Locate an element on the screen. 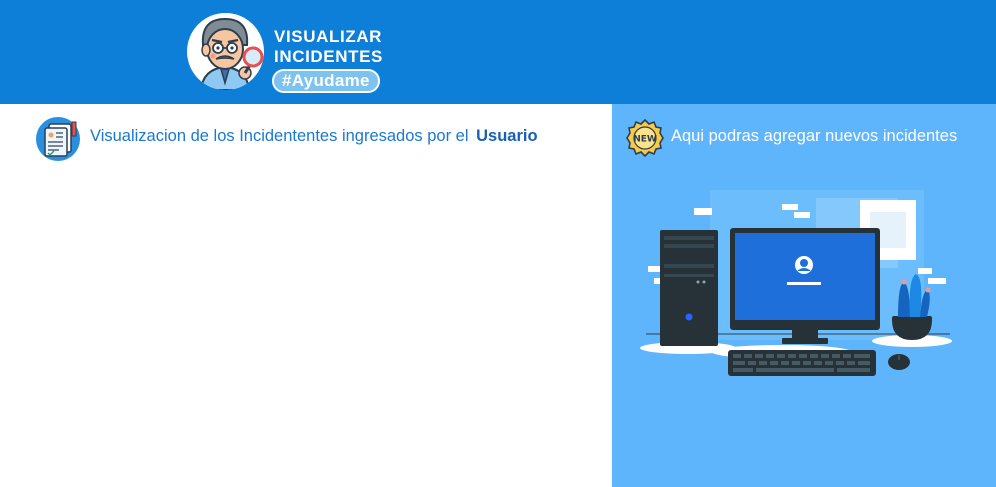 Image resolution: width=996 pixels, height=487 pixels. svg-text: NEW is located at coordinates (645, 140).